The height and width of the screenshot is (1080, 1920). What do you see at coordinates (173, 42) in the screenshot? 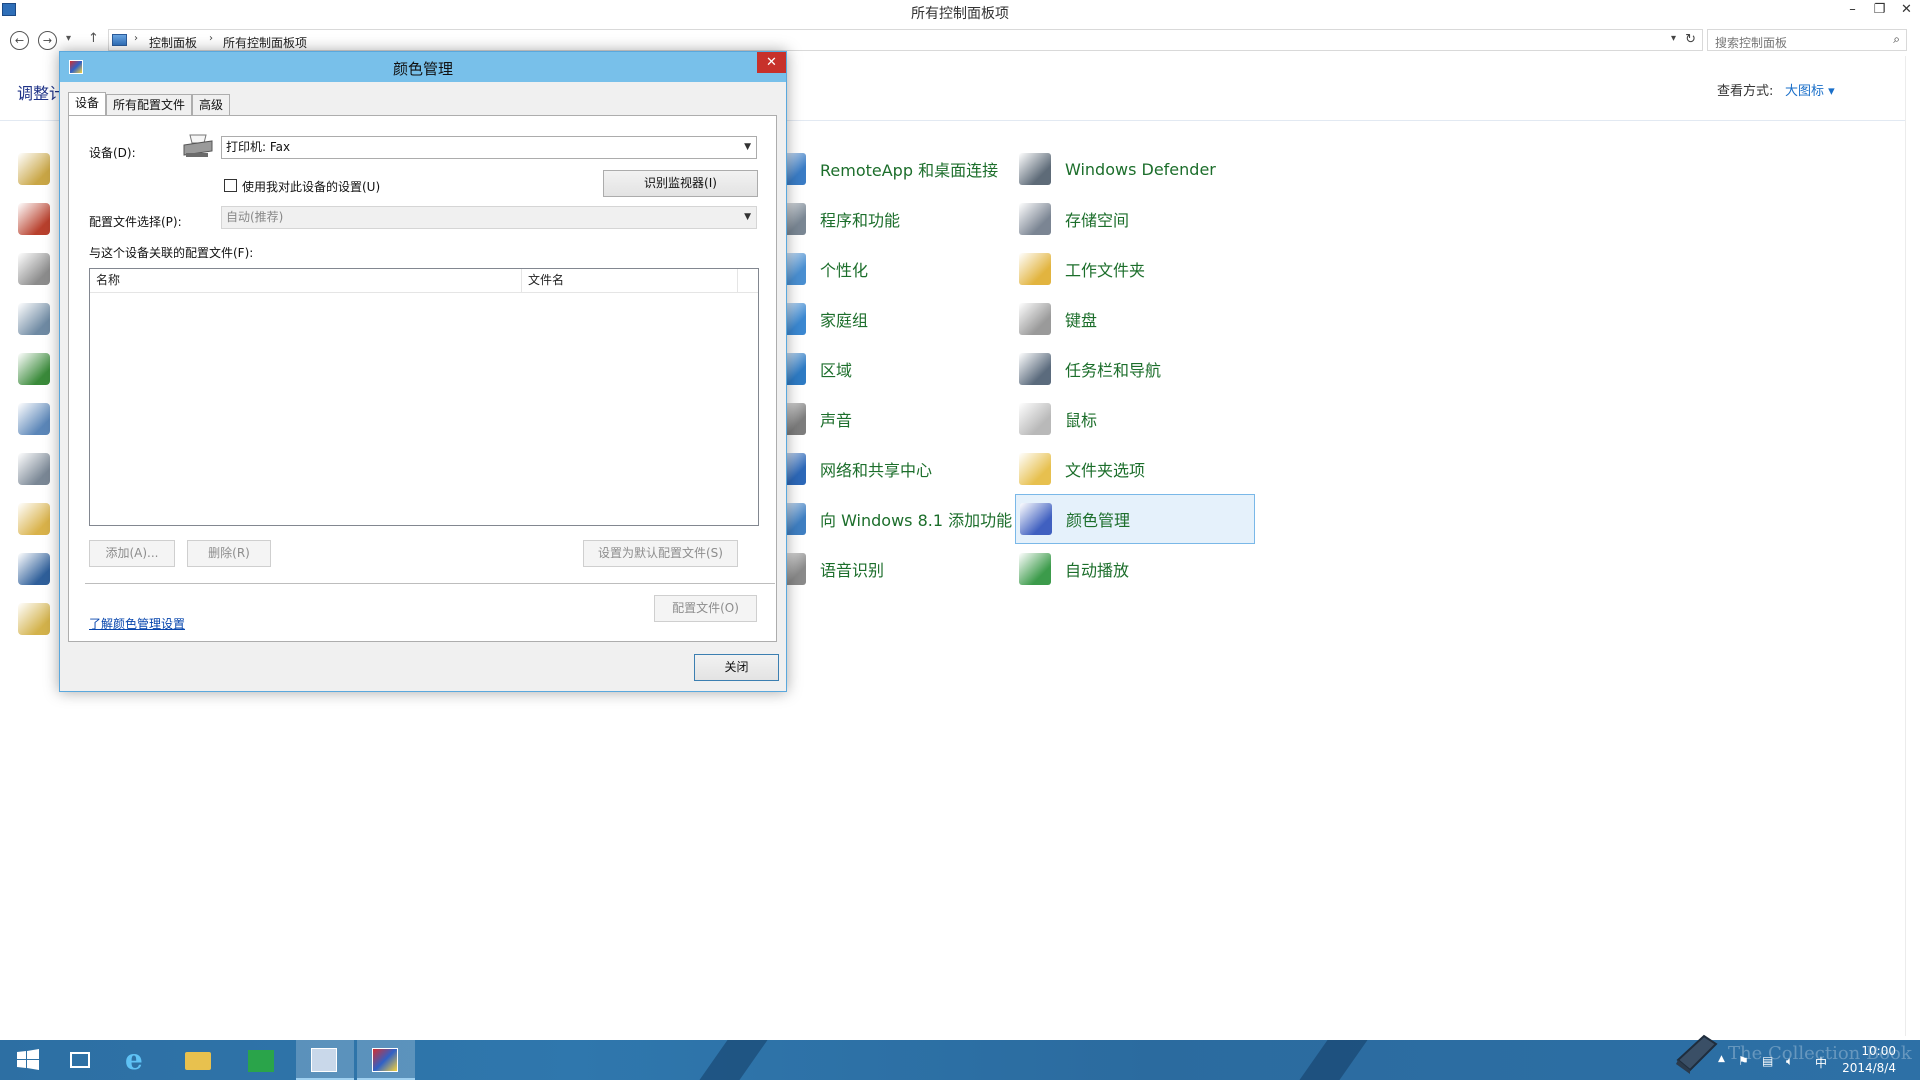
I see `breadcrumb-control-panel: 控制面板` at bounding box center [173, 42].